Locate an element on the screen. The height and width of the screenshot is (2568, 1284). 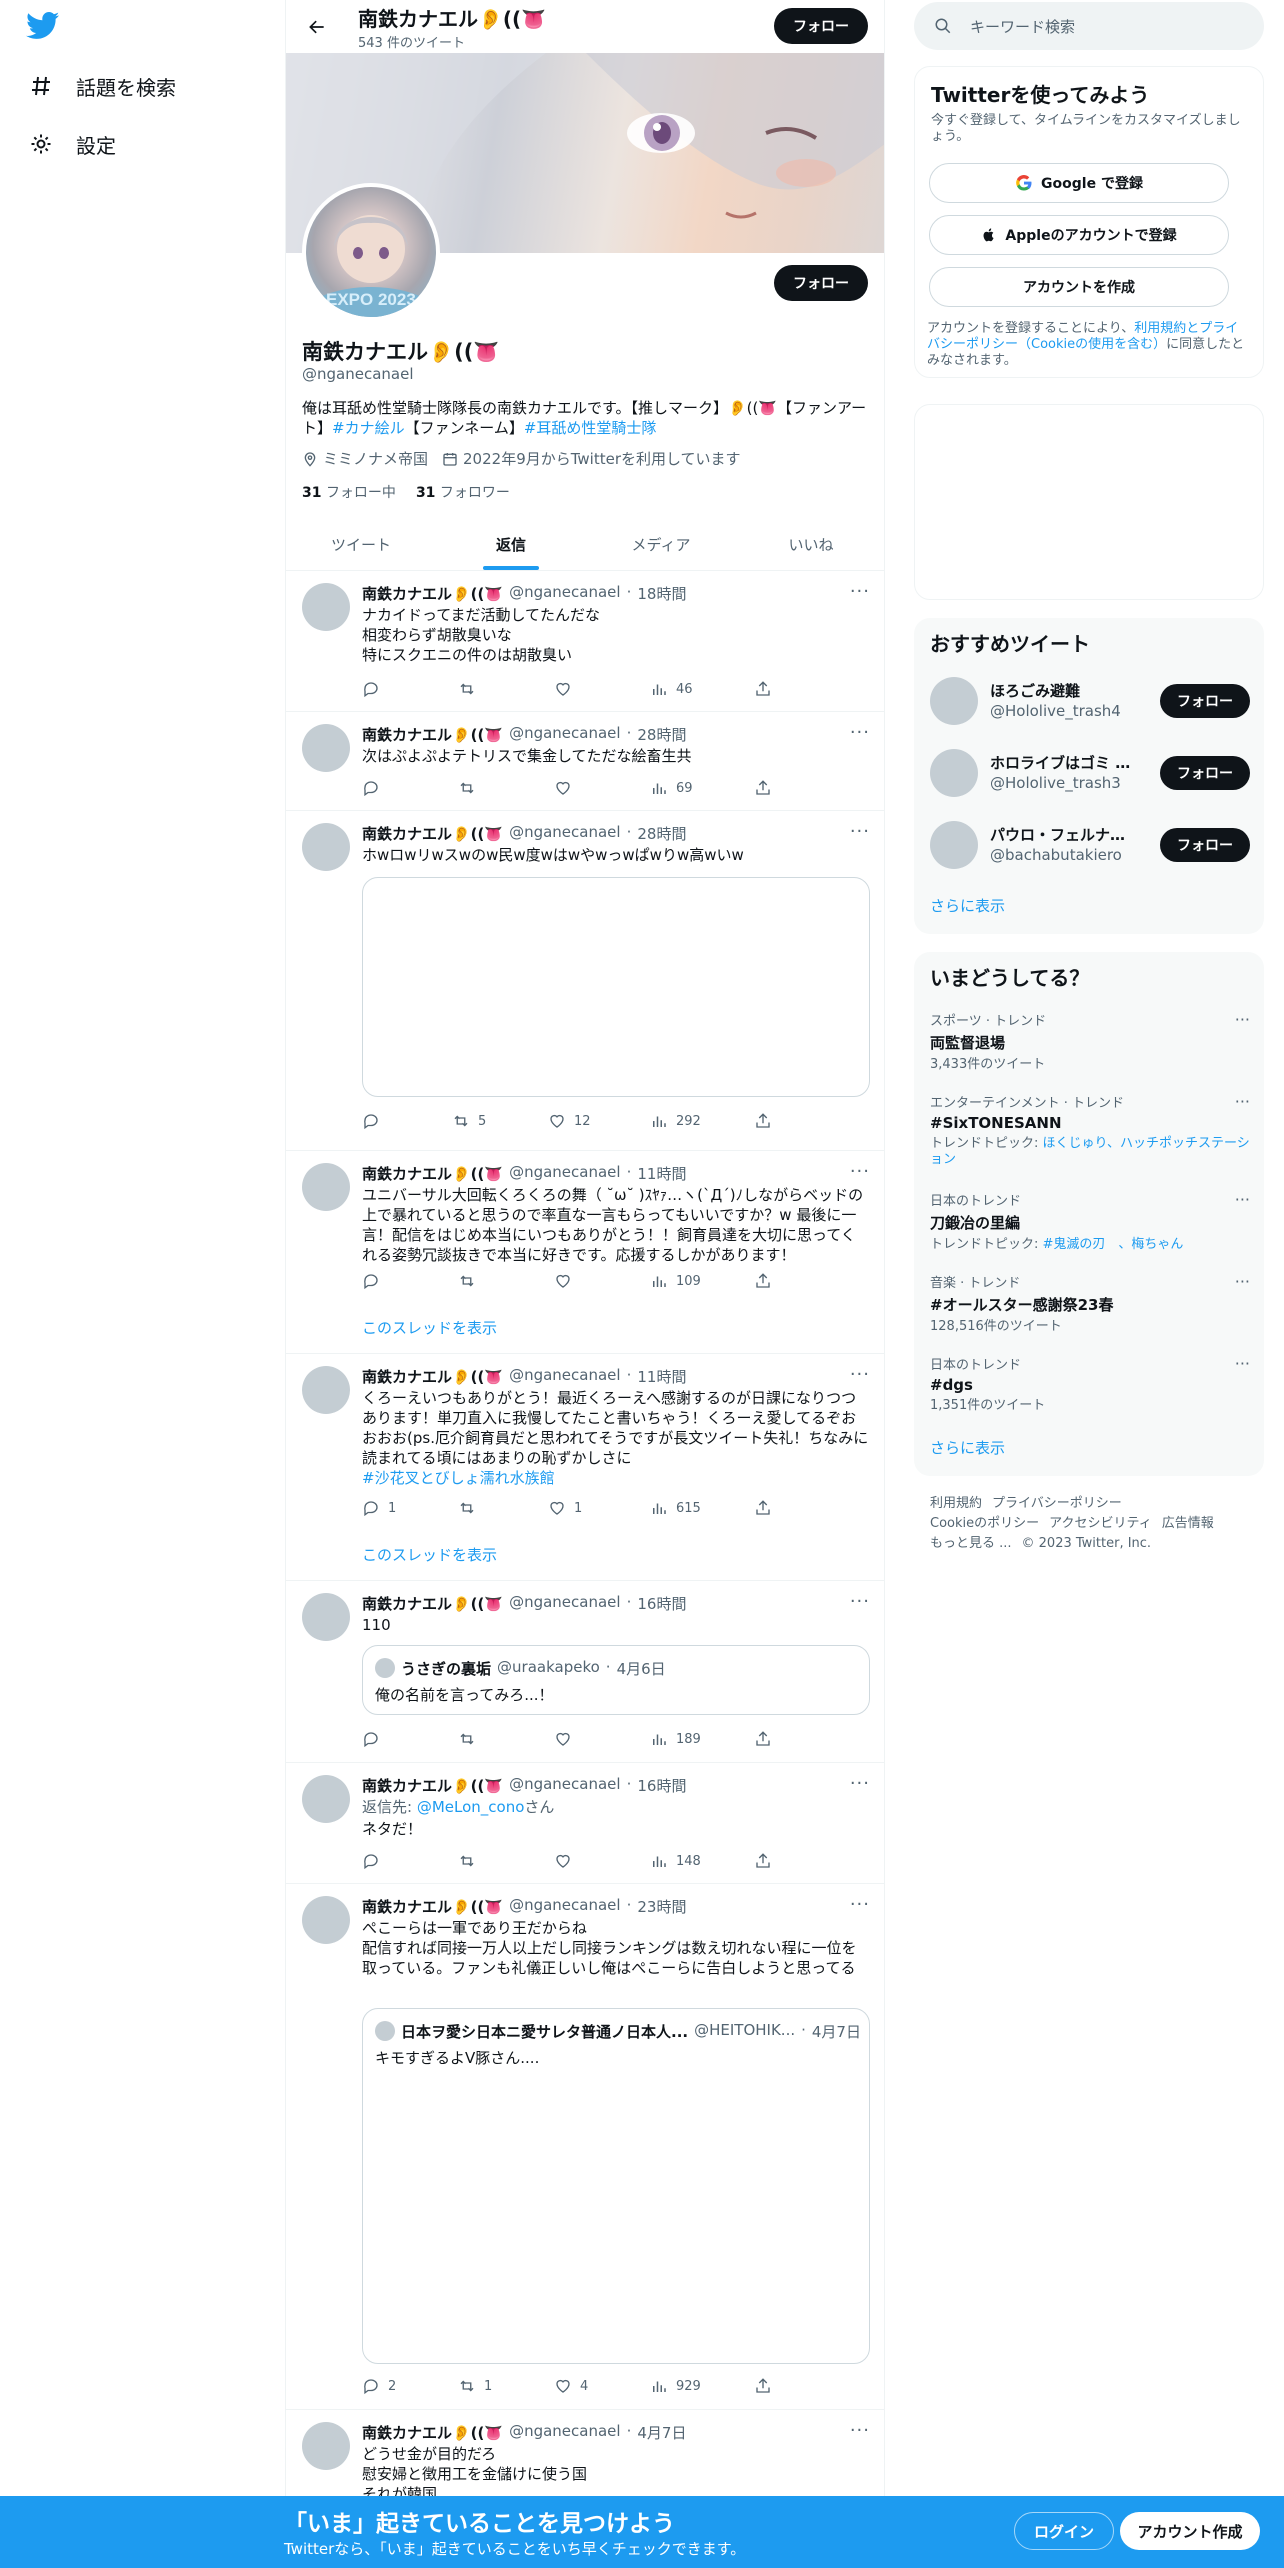
apple-signup-button: Appleのアカウントで登録 is located at coordinates (1079, 235).